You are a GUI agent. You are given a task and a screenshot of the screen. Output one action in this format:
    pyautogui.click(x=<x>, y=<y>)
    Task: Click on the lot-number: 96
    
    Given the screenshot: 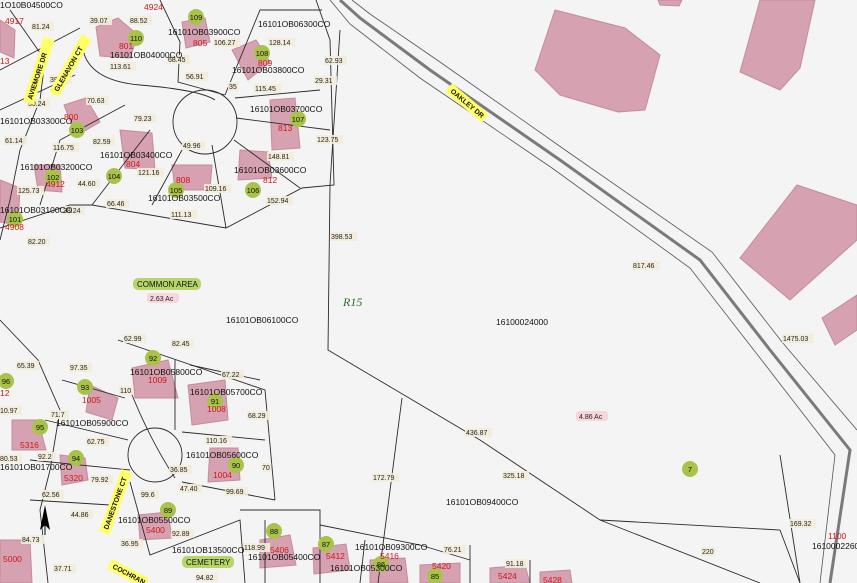 What is the action you would take?
    pyautogui.click(x=6, y=381)
    